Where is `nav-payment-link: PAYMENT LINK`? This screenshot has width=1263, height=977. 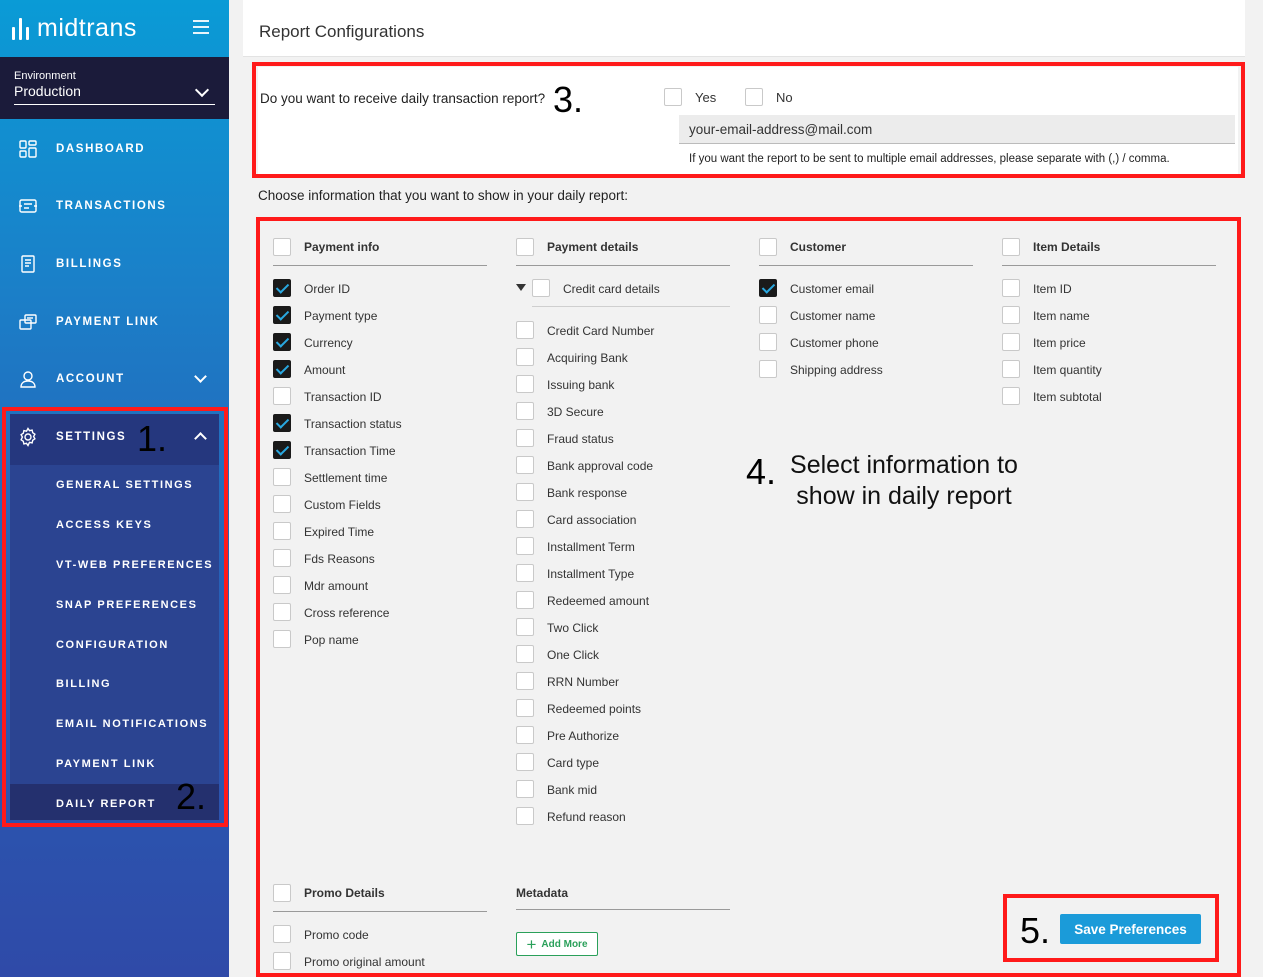
nav-payment-link: PAYMENT LINK is located at coordinates (114, 322).